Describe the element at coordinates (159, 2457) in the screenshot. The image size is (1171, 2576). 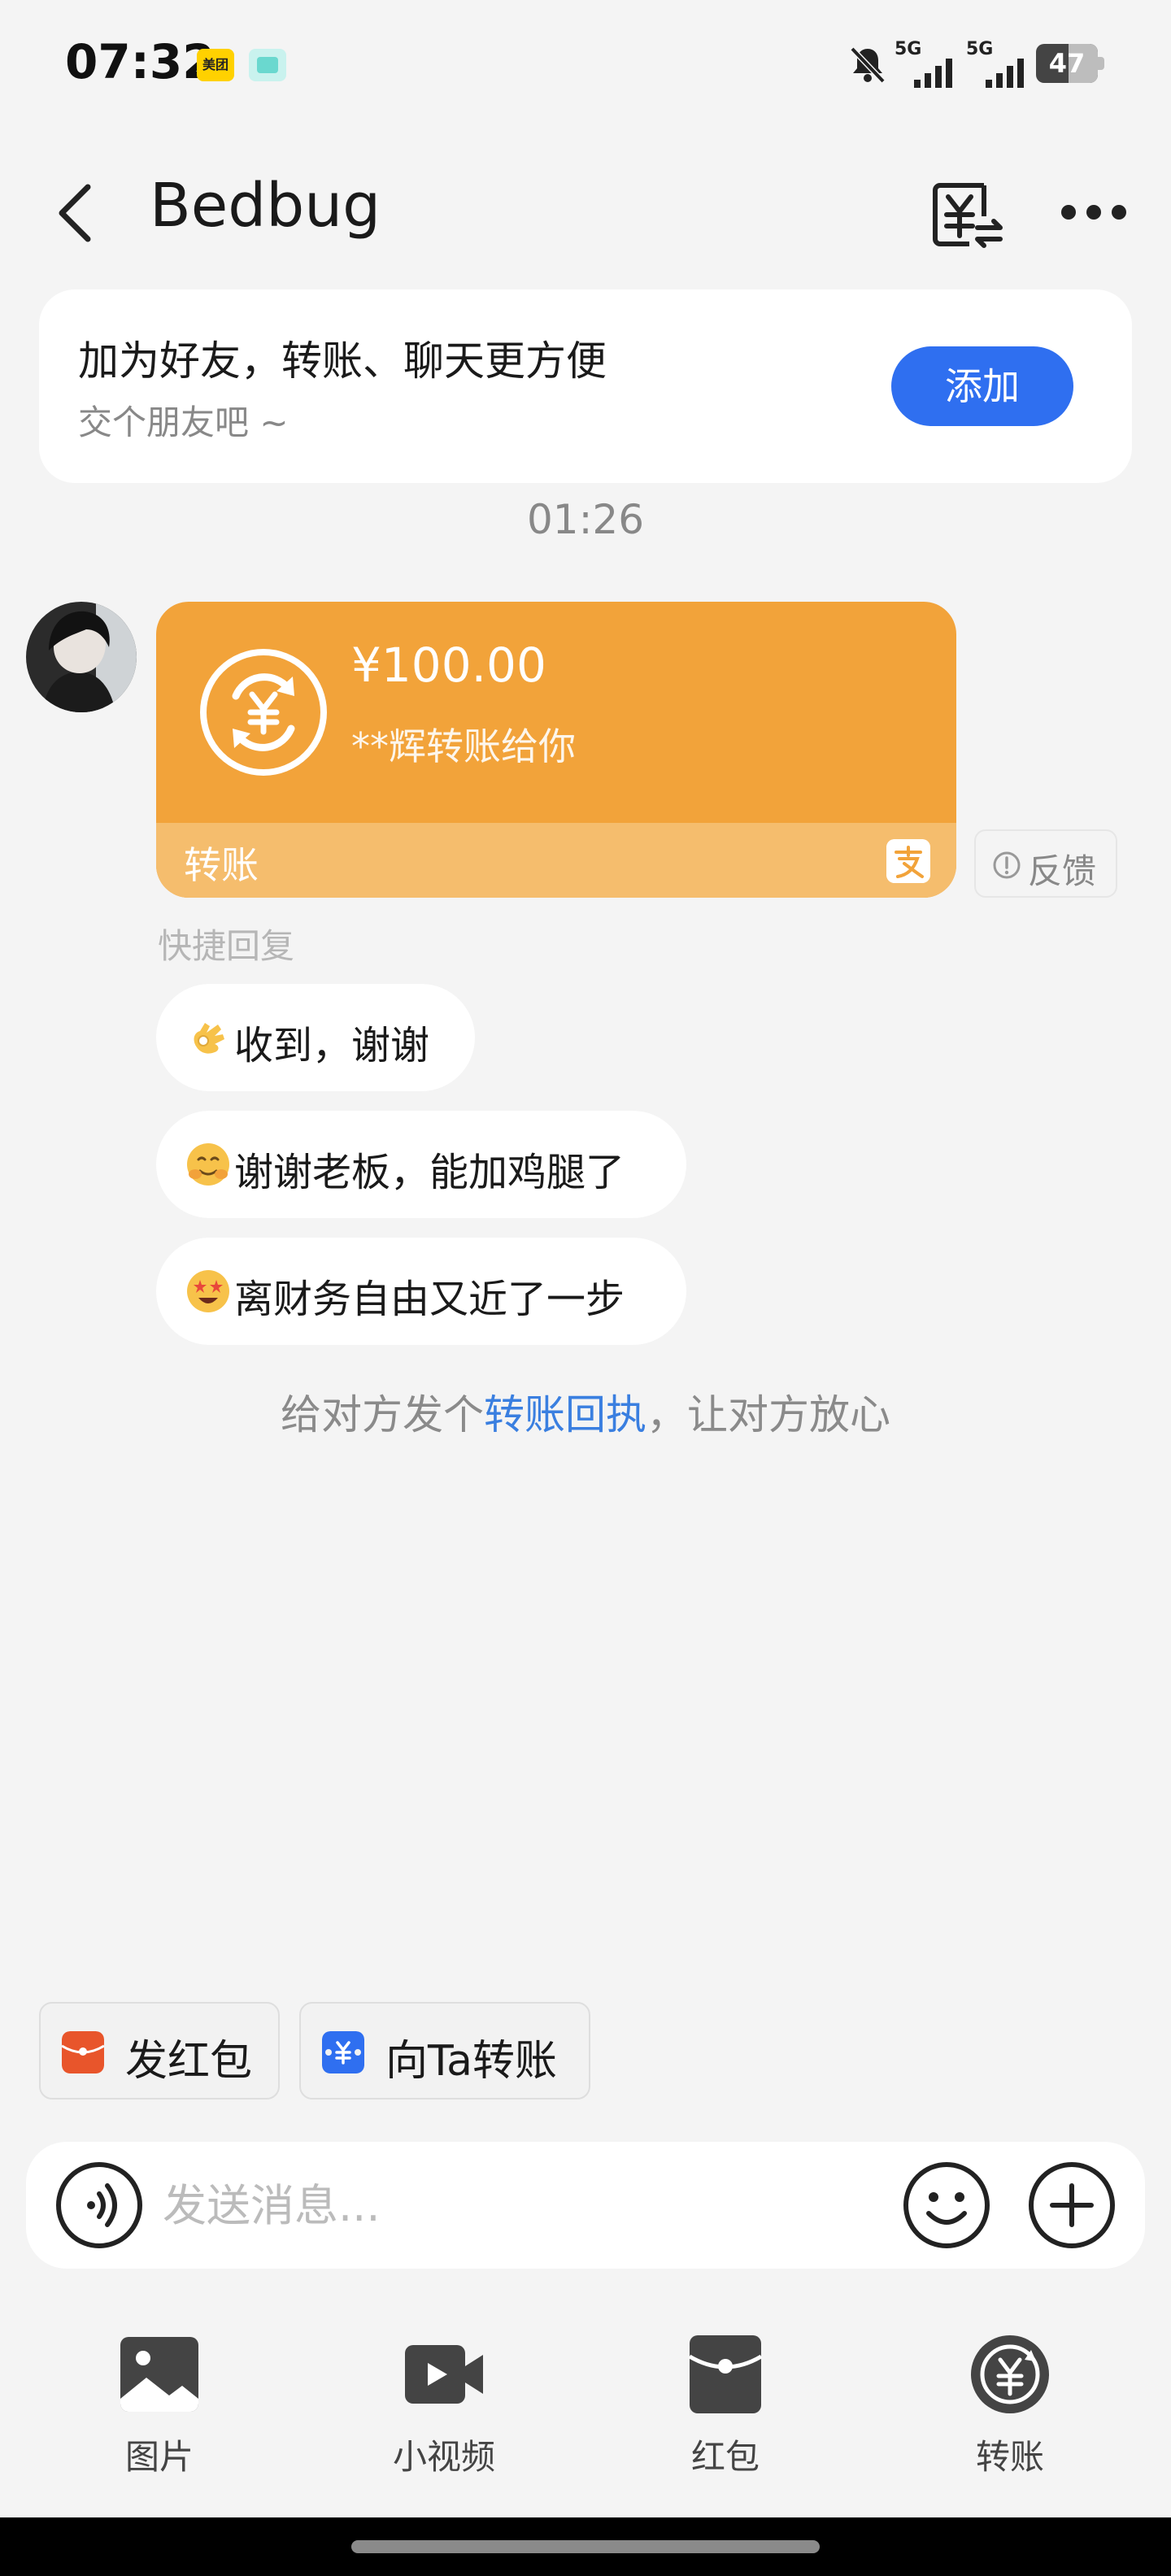
I see `tool-photo-label: 图片` at that location.